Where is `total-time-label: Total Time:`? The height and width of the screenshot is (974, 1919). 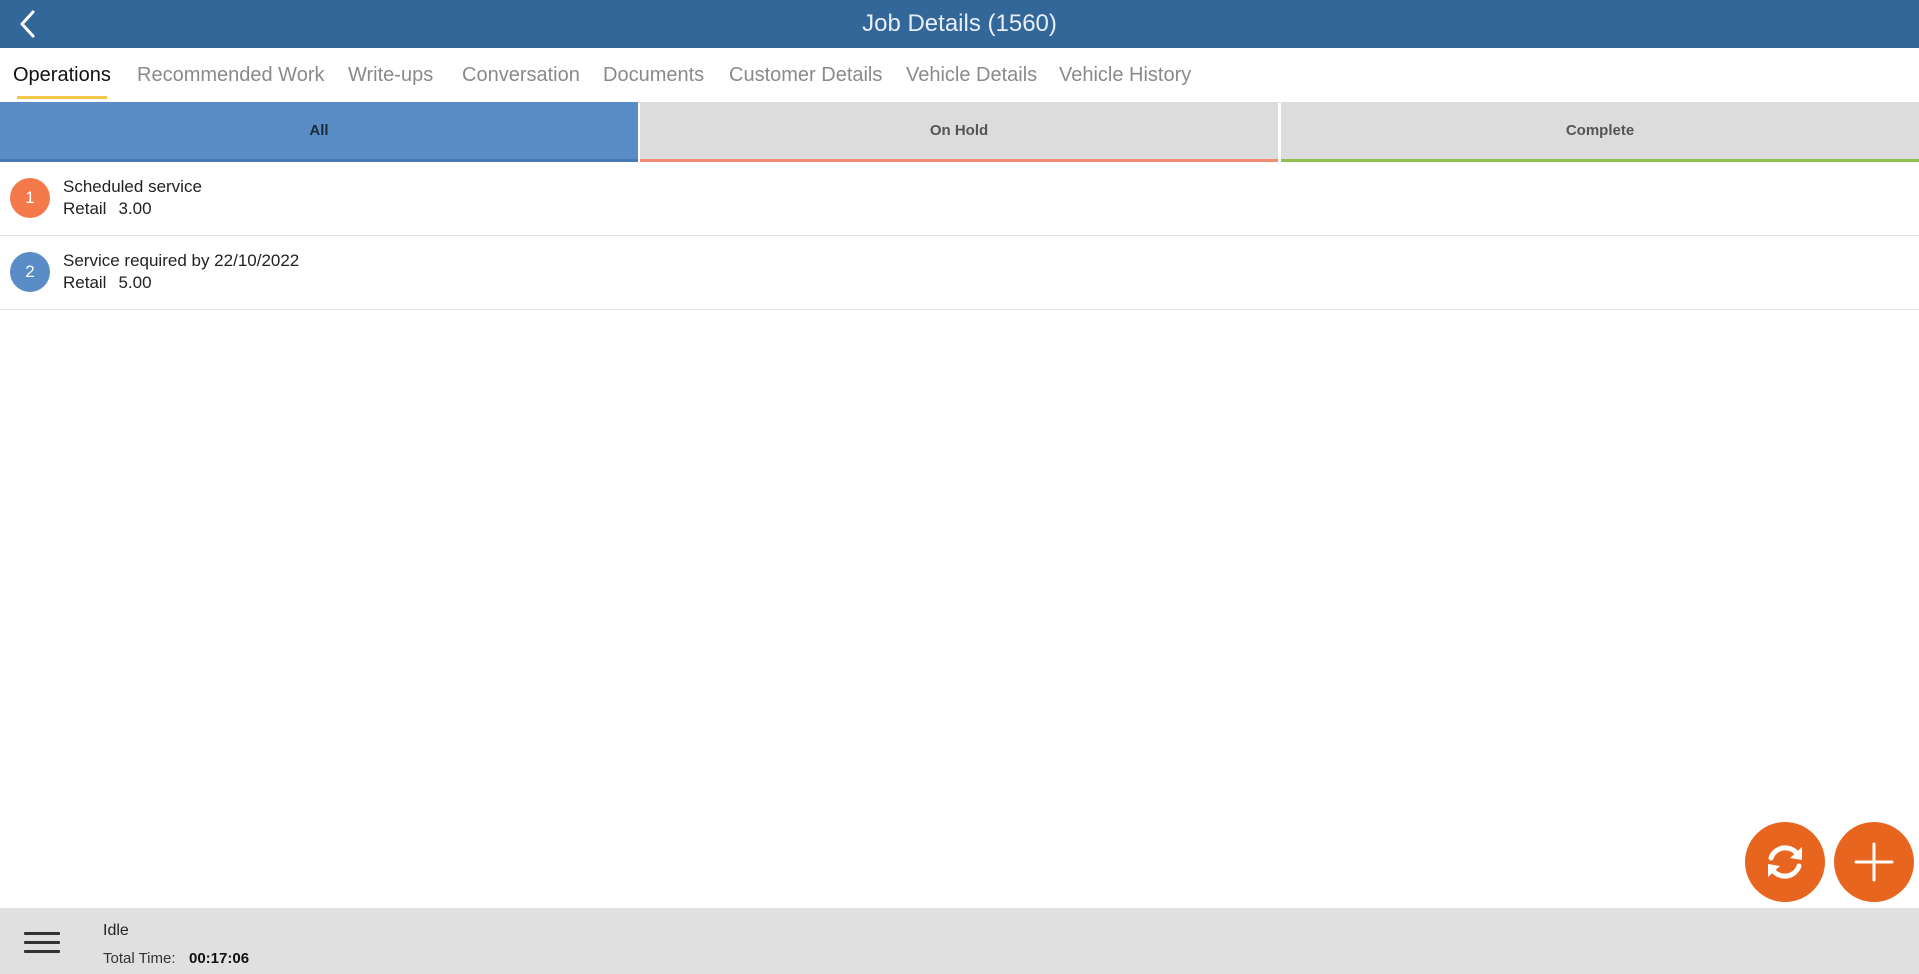
total-time-label: Total Time: is located at coordinates (139, 958).